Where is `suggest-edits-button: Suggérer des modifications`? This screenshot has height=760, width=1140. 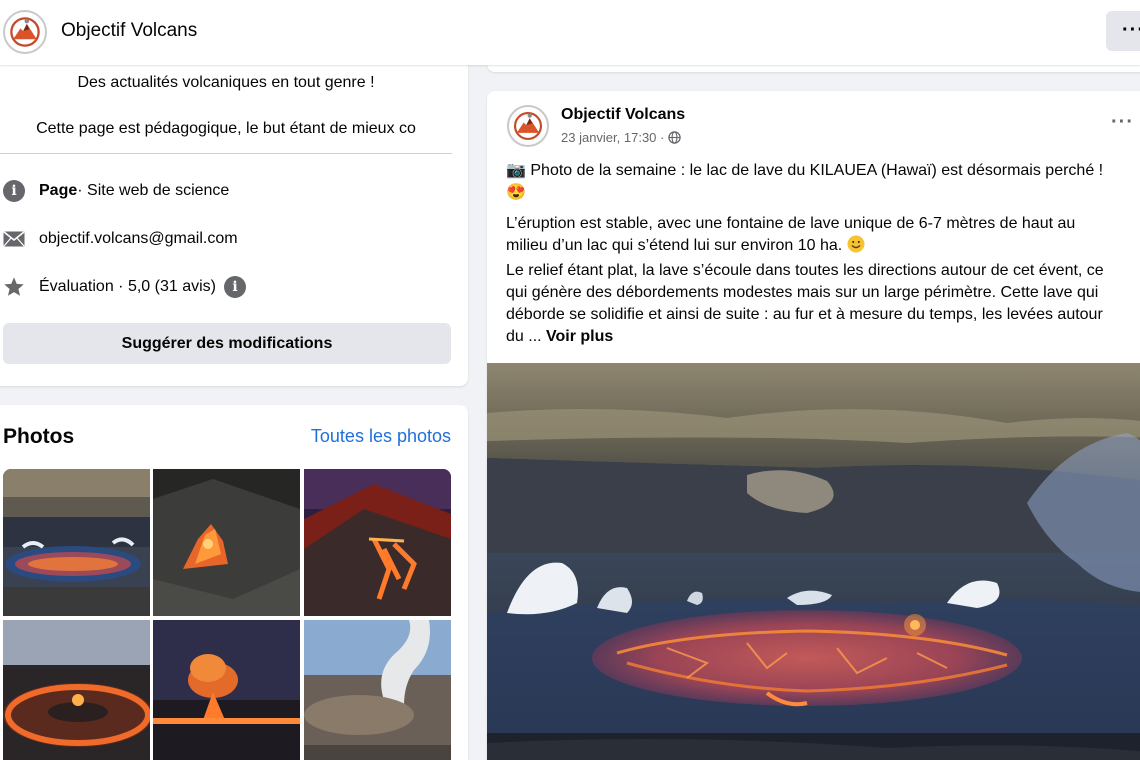 suggest-edits-button: Suggérer des modifications is located at coordinates (227, 343).